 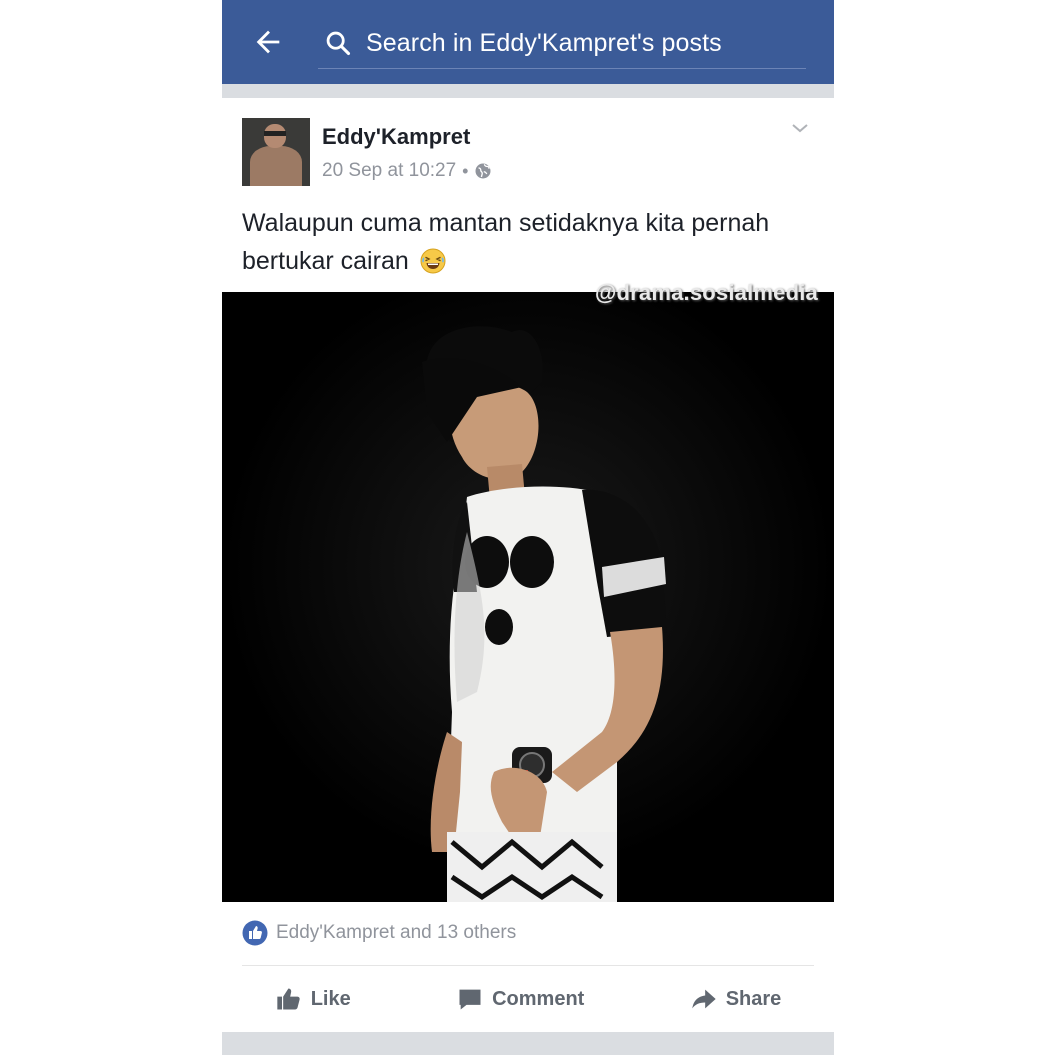 What do you see at coordinates (396, 137) in the screenshot?
I see `post-author-name: Eddy'Kampret` at bounding box center [396, 137].